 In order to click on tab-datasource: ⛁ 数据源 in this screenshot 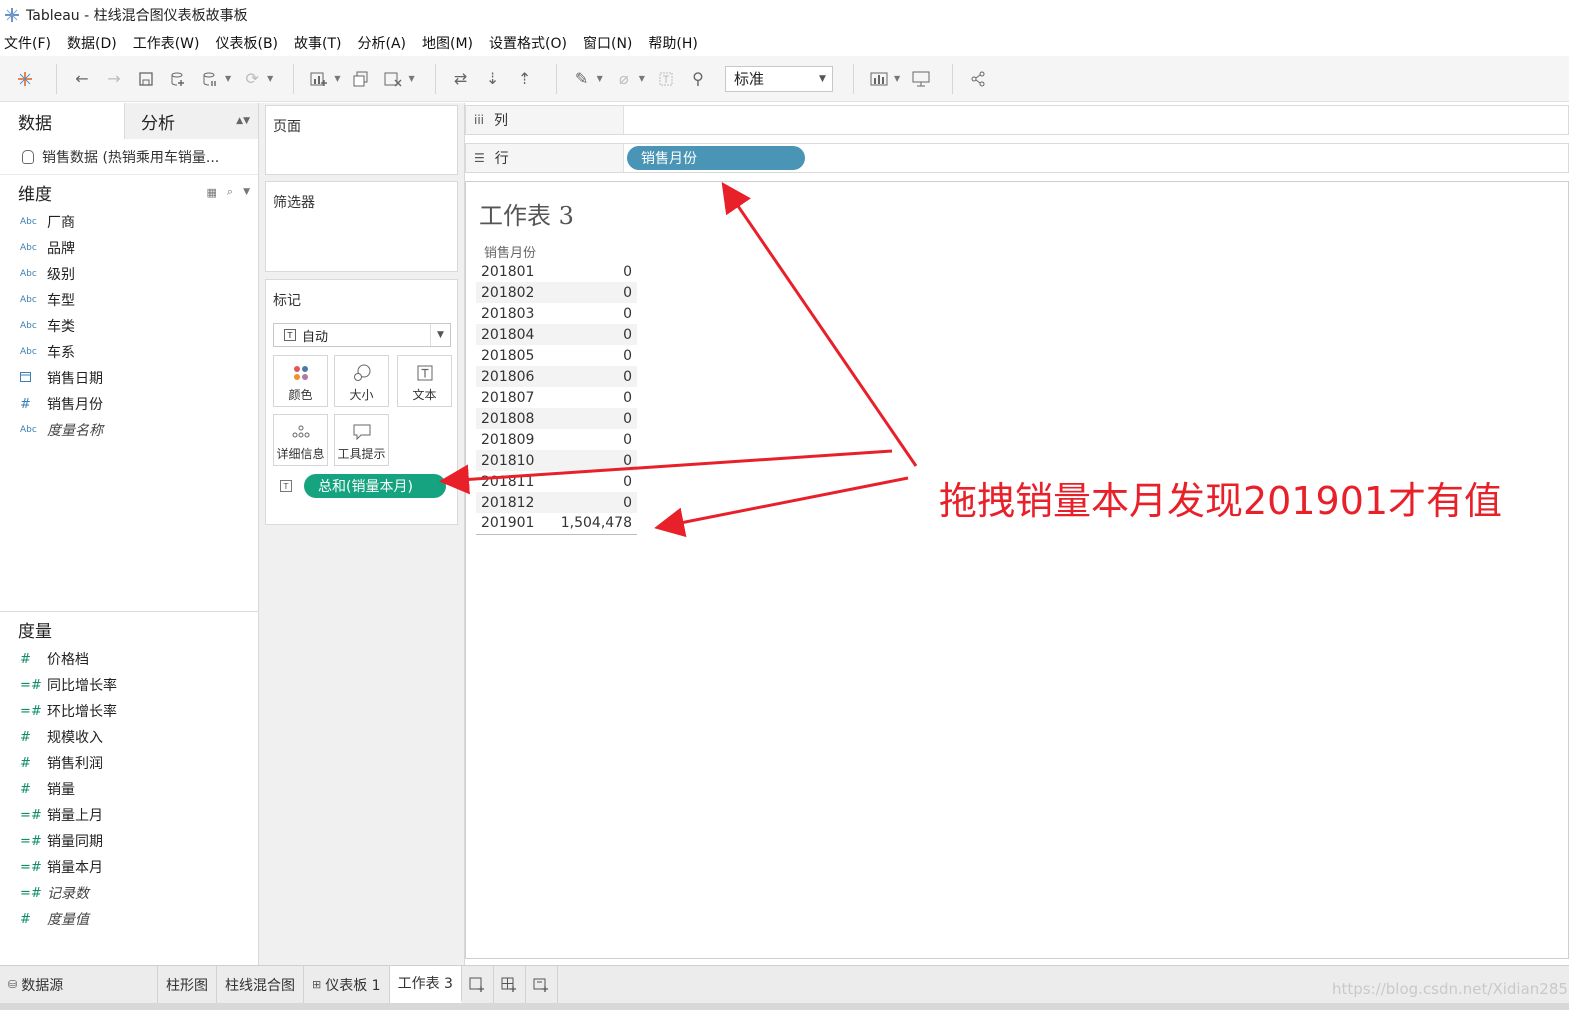, I will do `click(79, 984)`.